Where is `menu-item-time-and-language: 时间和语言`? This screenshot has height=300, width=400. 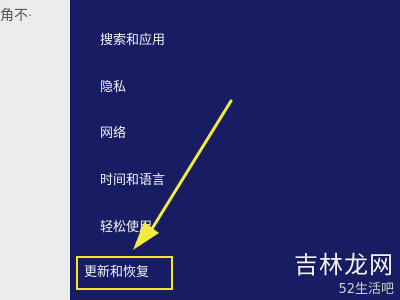
menu-item-time-and-language: 时间和语言 is located at coordinates (132, 181).